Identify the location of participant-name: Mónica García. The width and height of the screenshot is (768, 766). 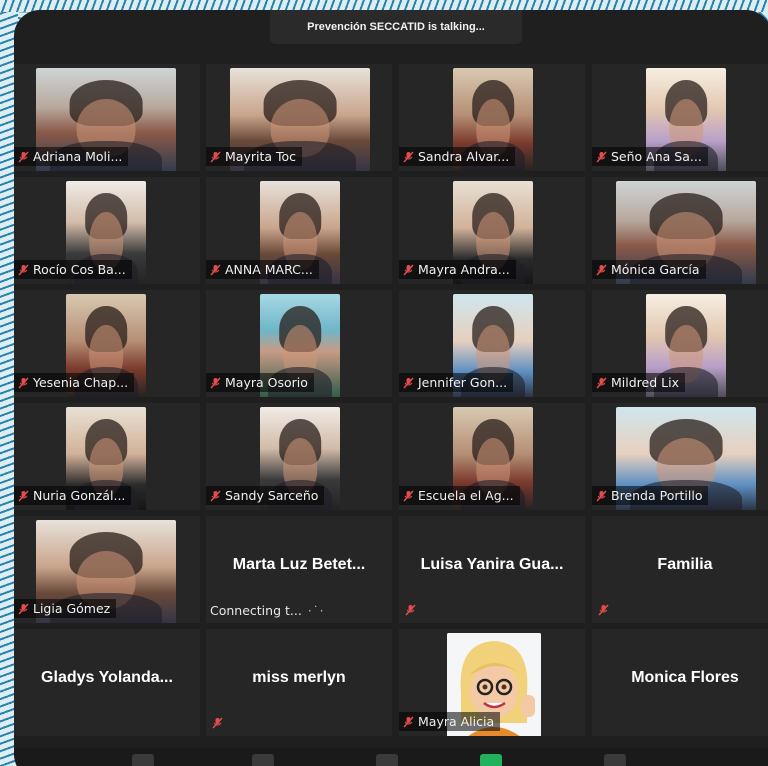
(655, 269).